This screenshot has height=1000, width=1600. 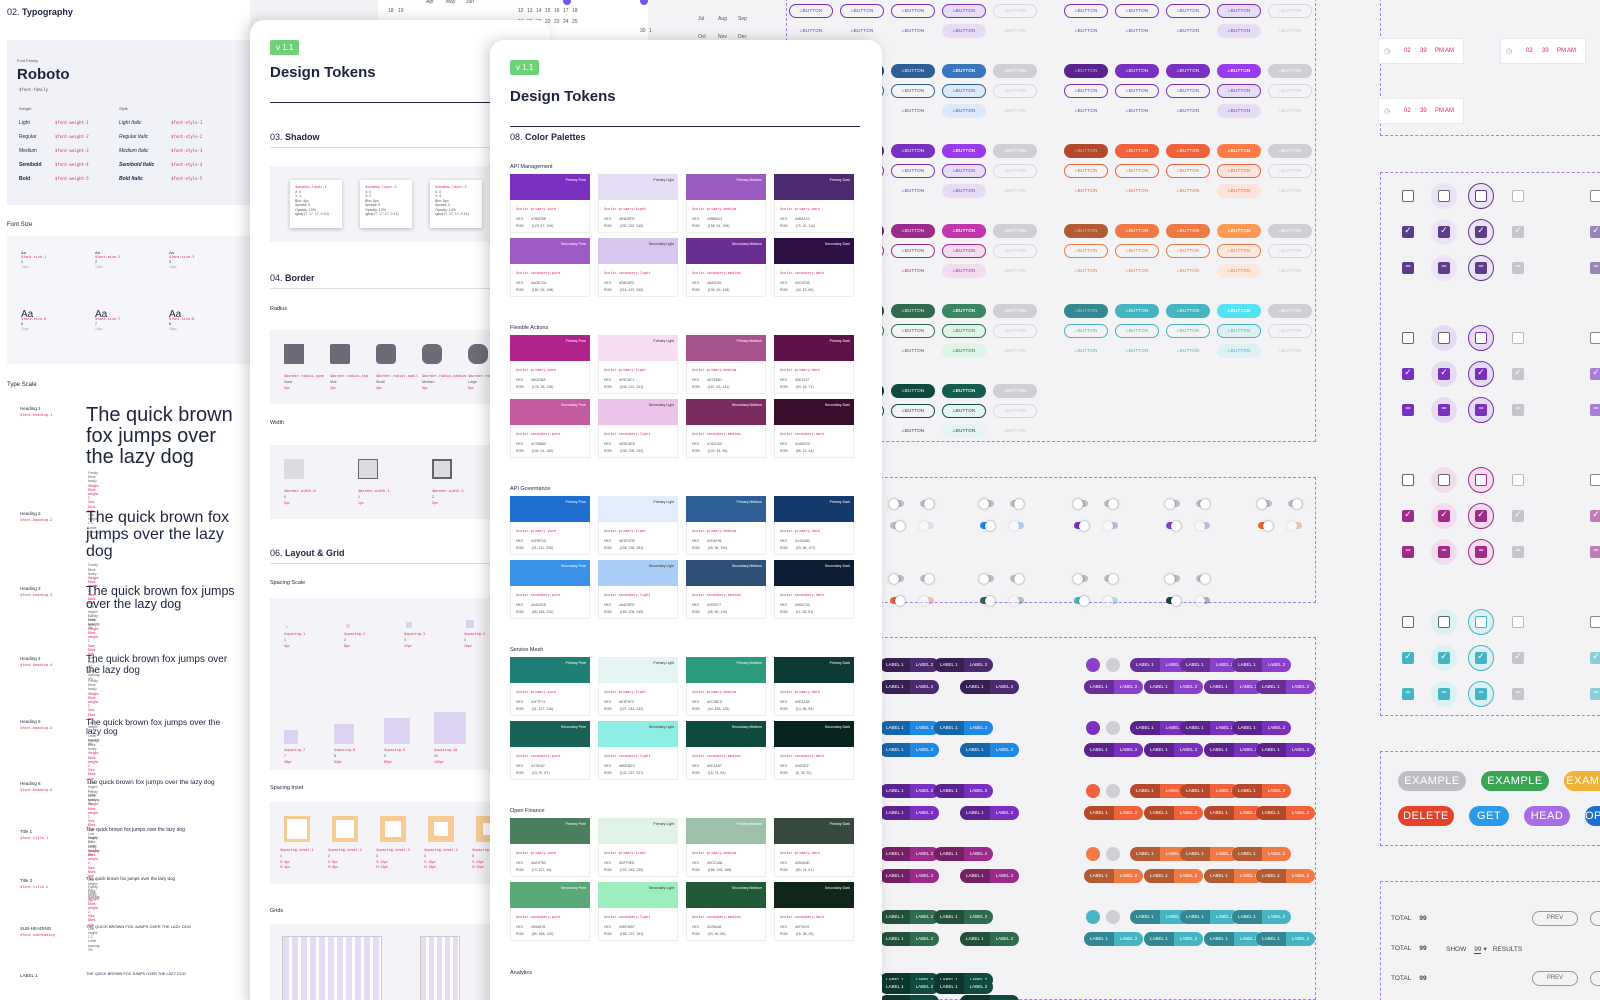 What do you see at coordinates (1543, 51) in the screenshot?
I see `time-picker: ◷ 02:39 PM AM` at bounding box center [1543, 51].